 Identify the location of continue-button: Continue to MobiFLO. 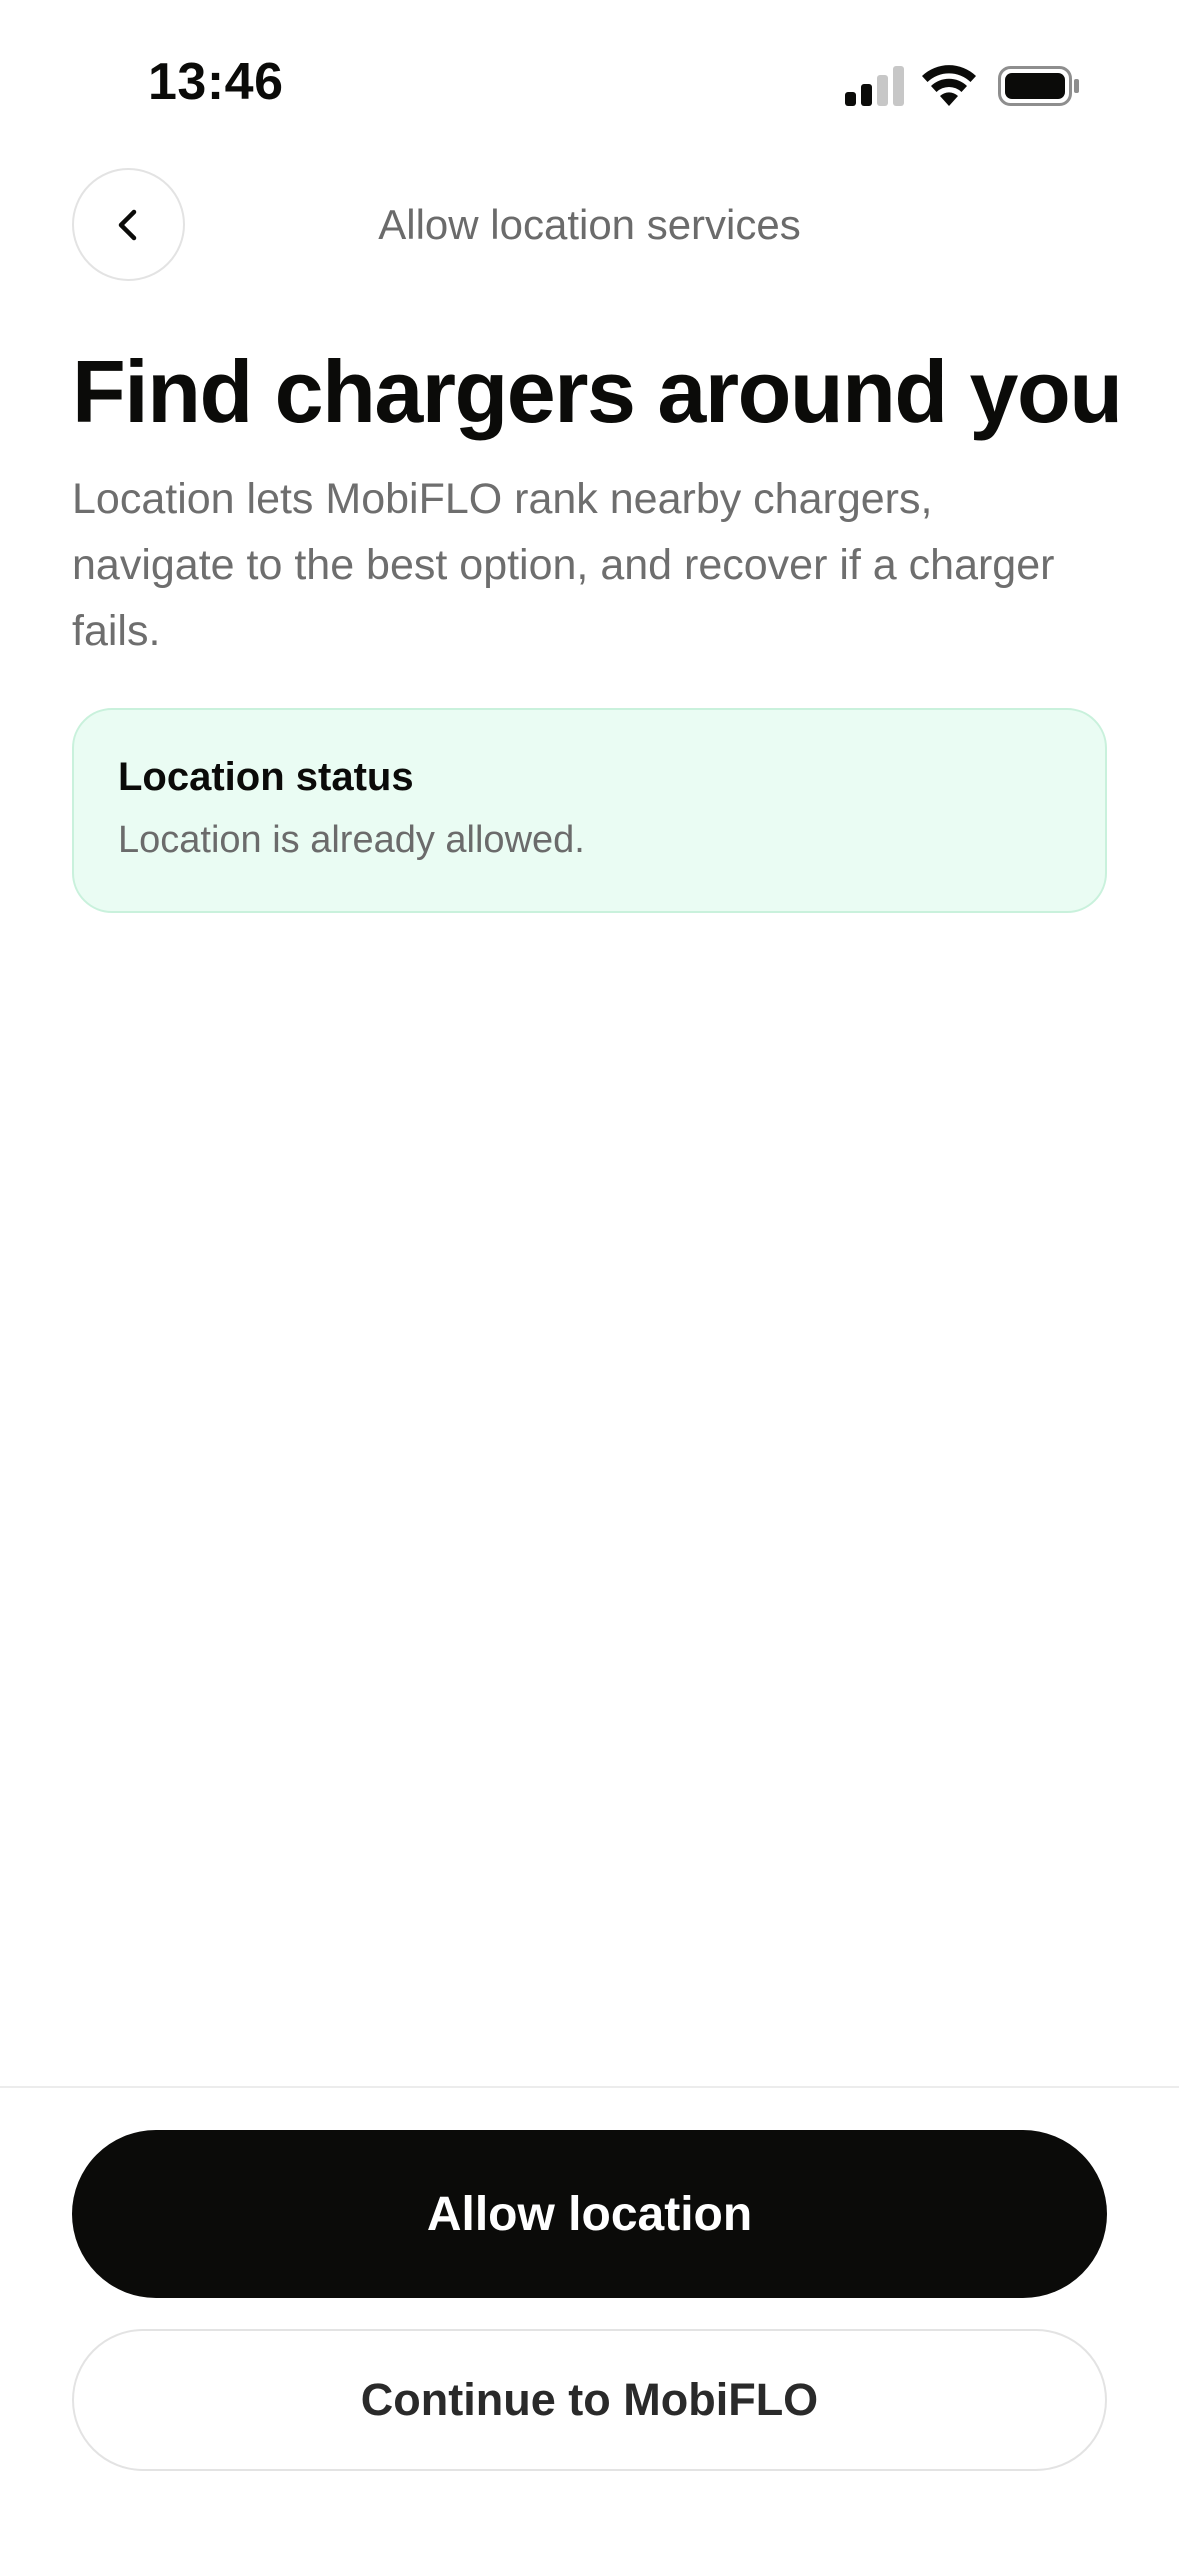
(589, 2400).